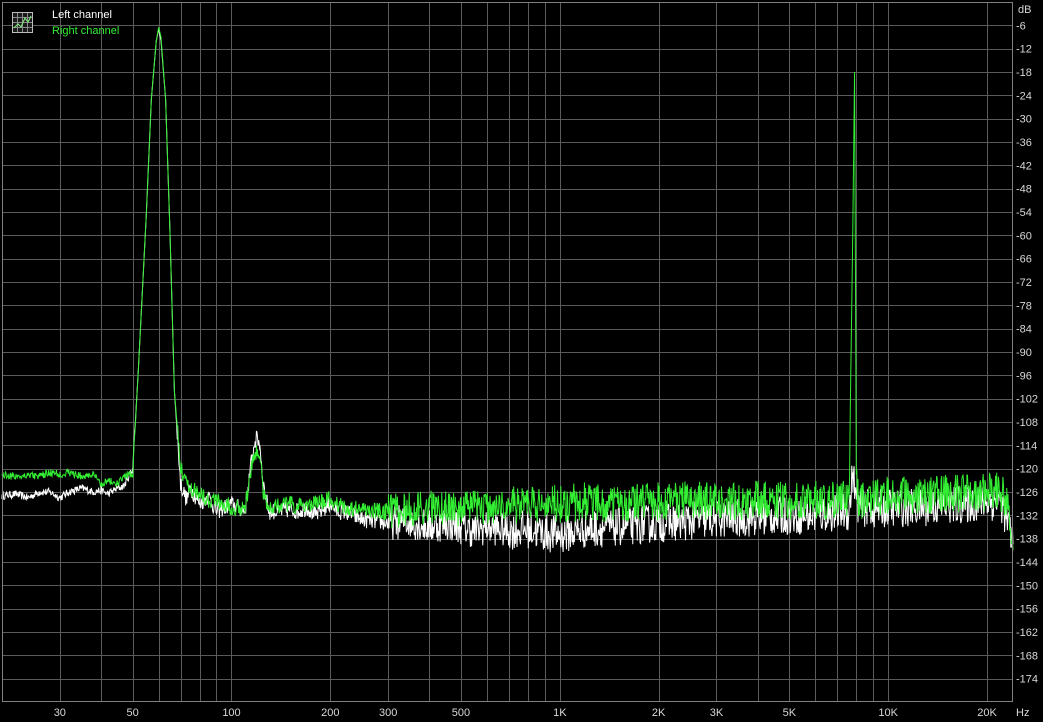  I want to click on y-tick-label: -18, so click(1024, 73).